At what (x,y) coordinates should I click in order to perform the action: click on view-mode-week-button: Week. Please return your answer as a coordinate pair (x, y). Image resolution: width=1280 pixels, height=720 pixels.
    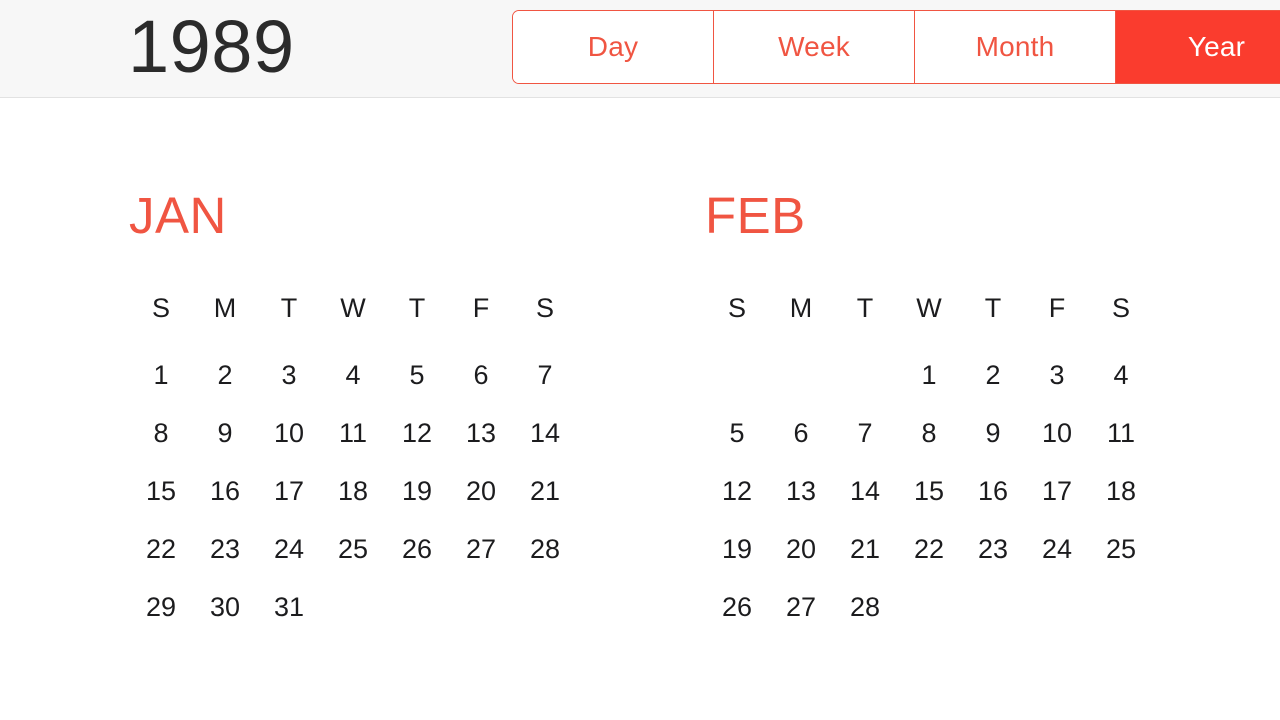
    Looking at the image, I should click on (814, 47).